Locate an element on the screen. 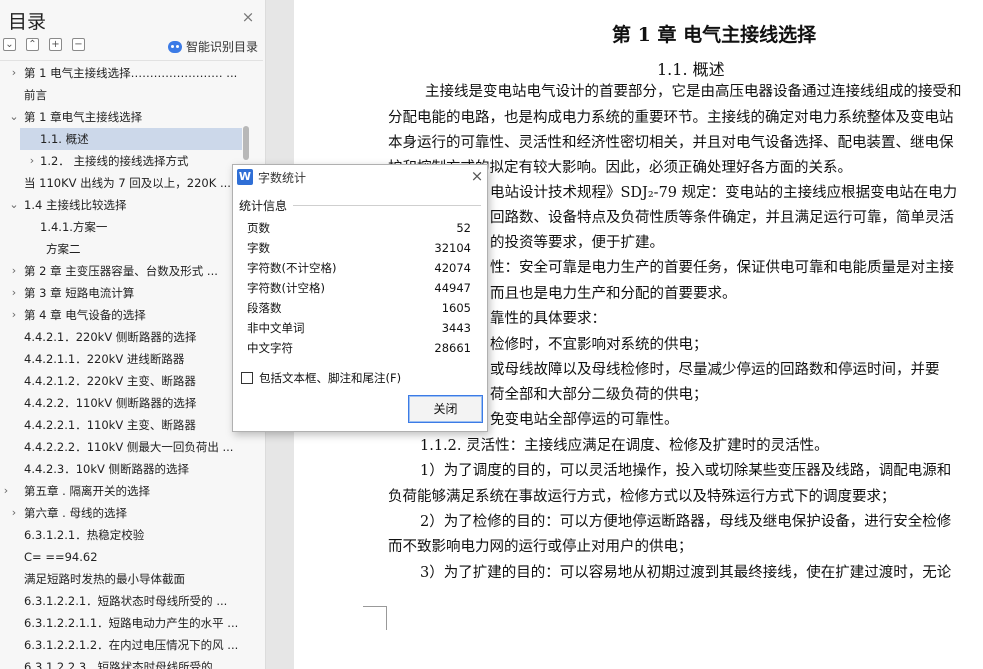  toc-item-label: 4.4.2.2．110kV 侧断路器的选择 is located at coordinates (110, 403).